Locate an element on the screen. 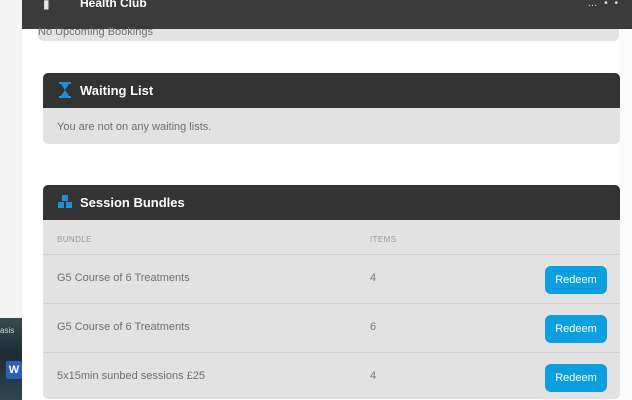 Image resolution: width=632 pixels, height=400 pixels. app-header: ▮ Health Club … • • is located at coordinates (327, 14).